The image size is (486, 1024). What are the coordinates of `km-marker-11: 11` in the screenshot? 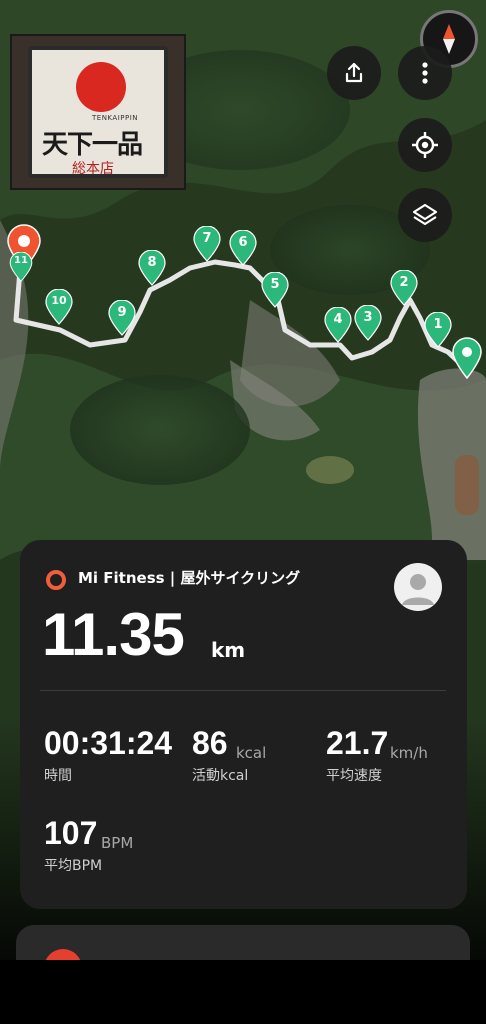 It's located at (21, 267).